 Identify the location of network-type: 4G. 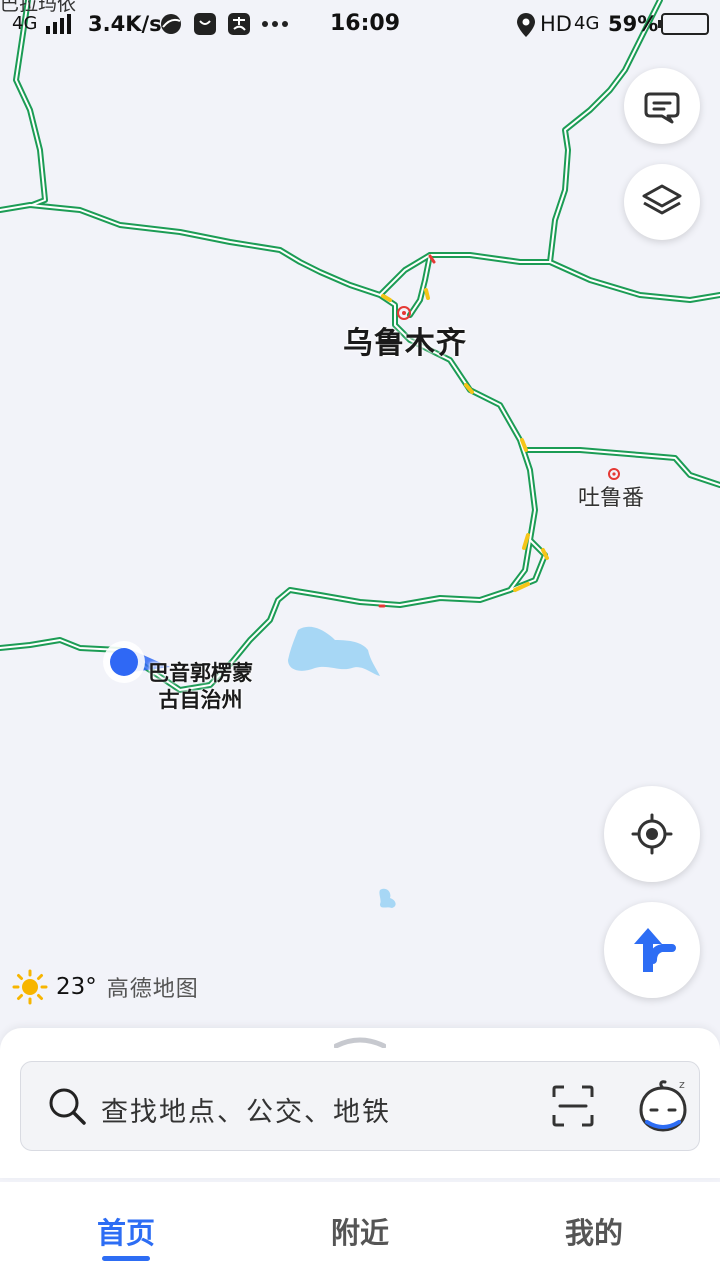
(25, 23).